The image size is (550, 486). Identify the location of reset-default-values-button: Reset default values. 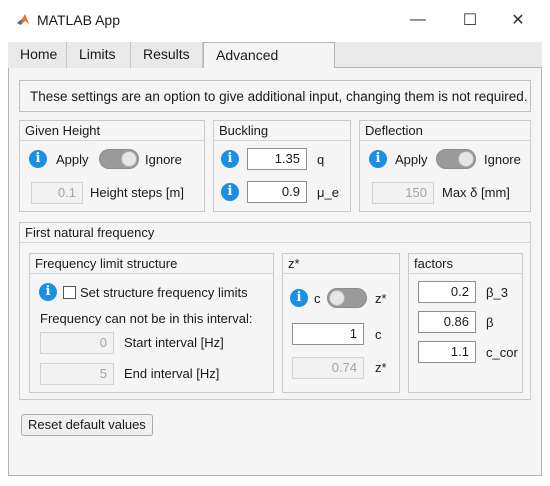
(87, 425).